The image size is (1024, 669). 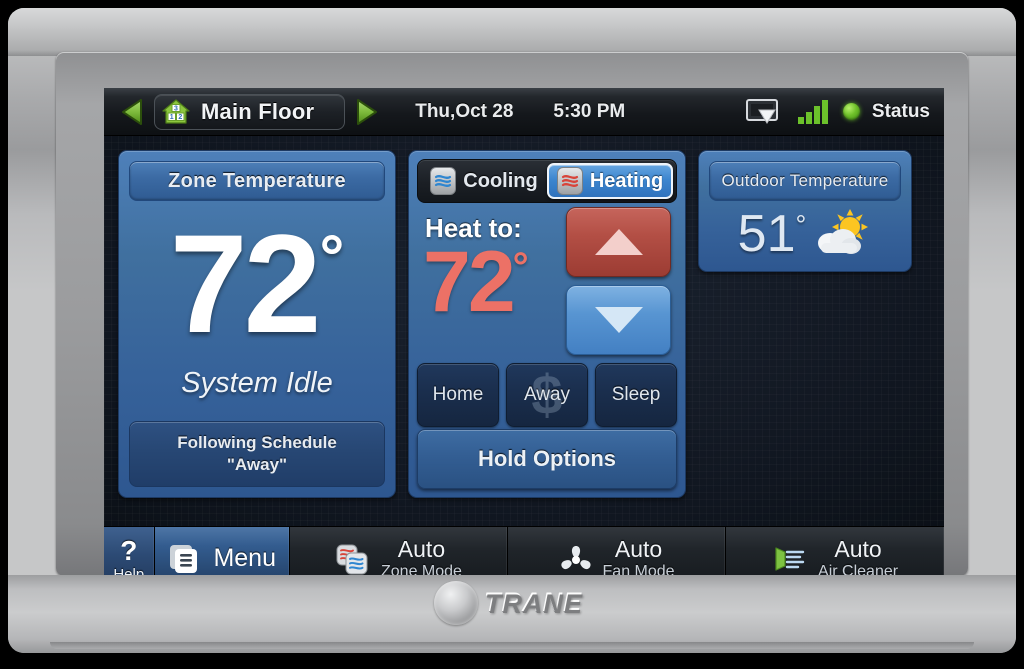 I want to click on heating-wave-icon, so click(x=569, y=181).